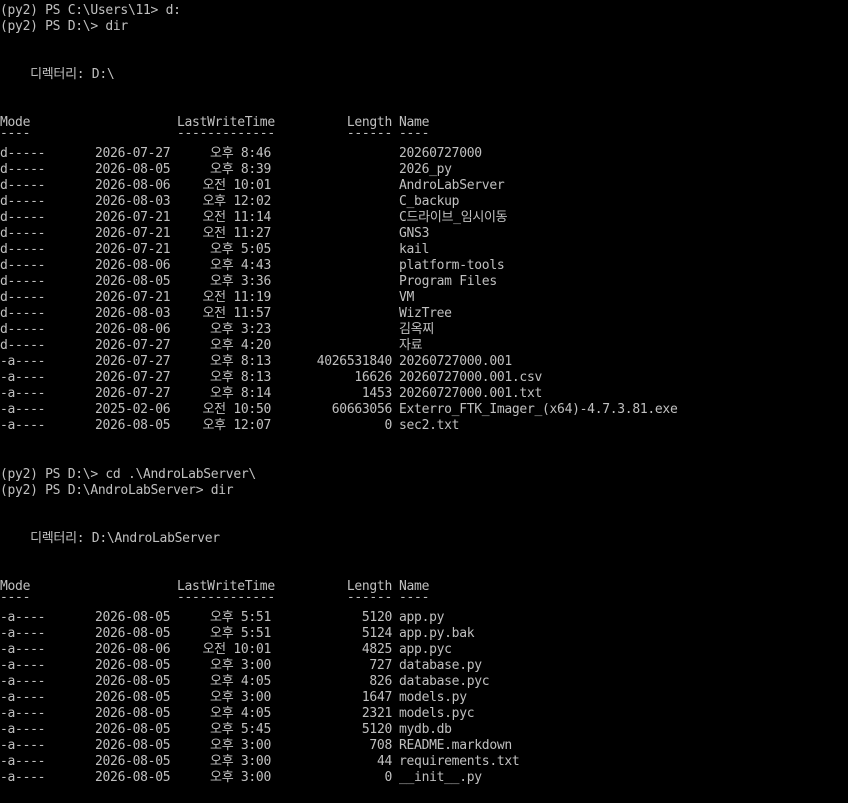 The width and height of the screenshot is (850, 803). Describe the element at coordinates (416, 329) in the screenshot. I see `row-name: 김옥찌` at that location.